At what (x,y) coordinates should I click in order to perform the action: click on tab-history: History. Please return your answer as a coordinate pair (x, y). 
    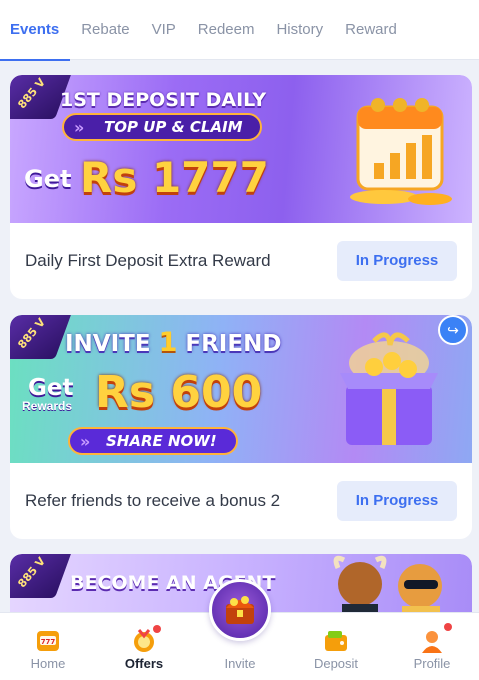
    Looking at the image, I should click on (299, 30).